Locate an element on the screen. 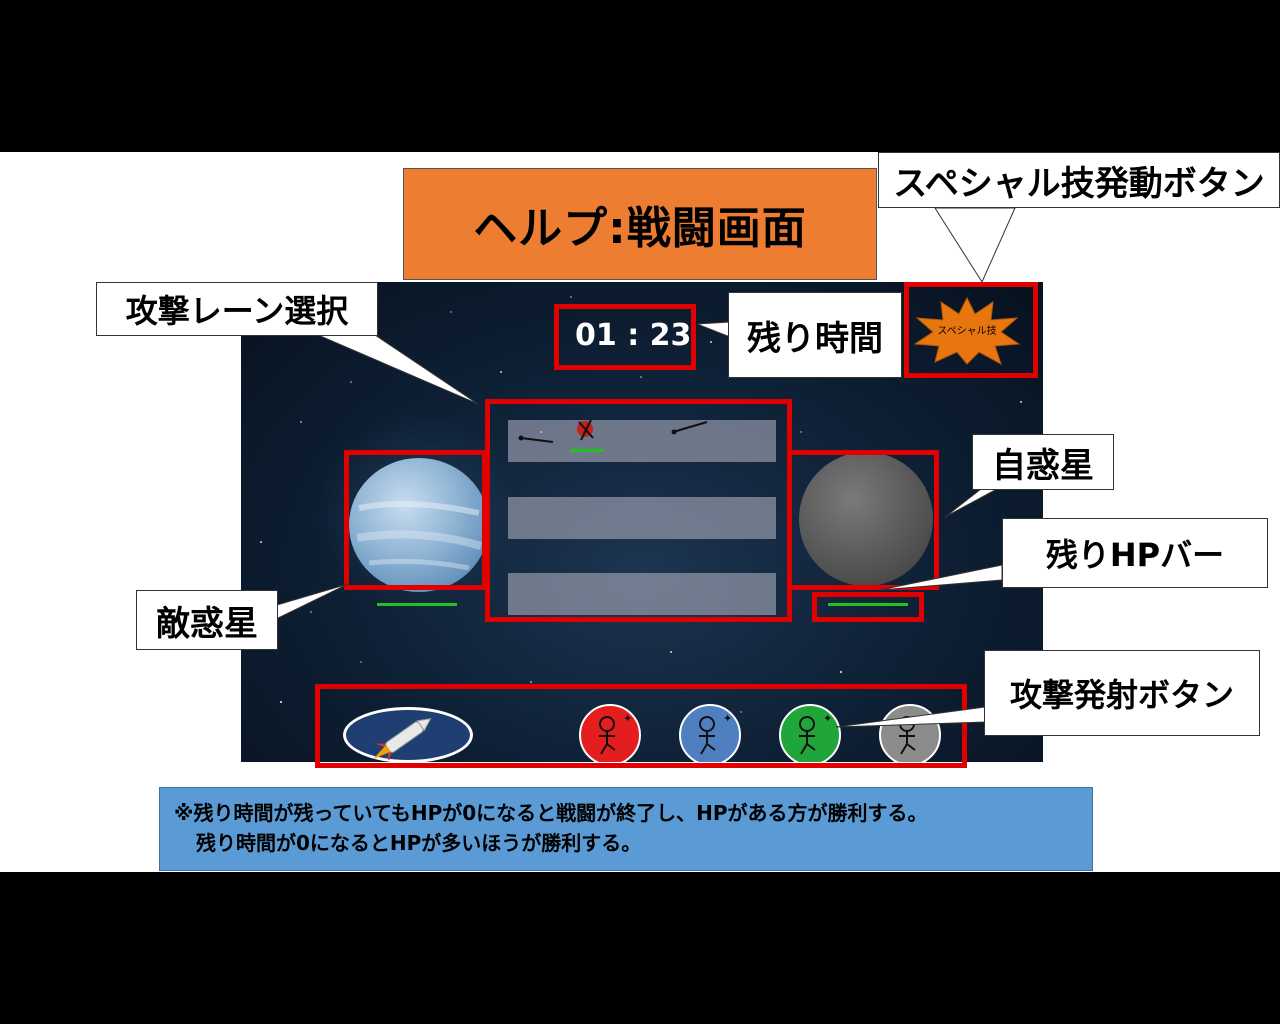 The height and width of the screenshot is (1024, 1280). own-planet-highlight is located at coordinates (863, 520).